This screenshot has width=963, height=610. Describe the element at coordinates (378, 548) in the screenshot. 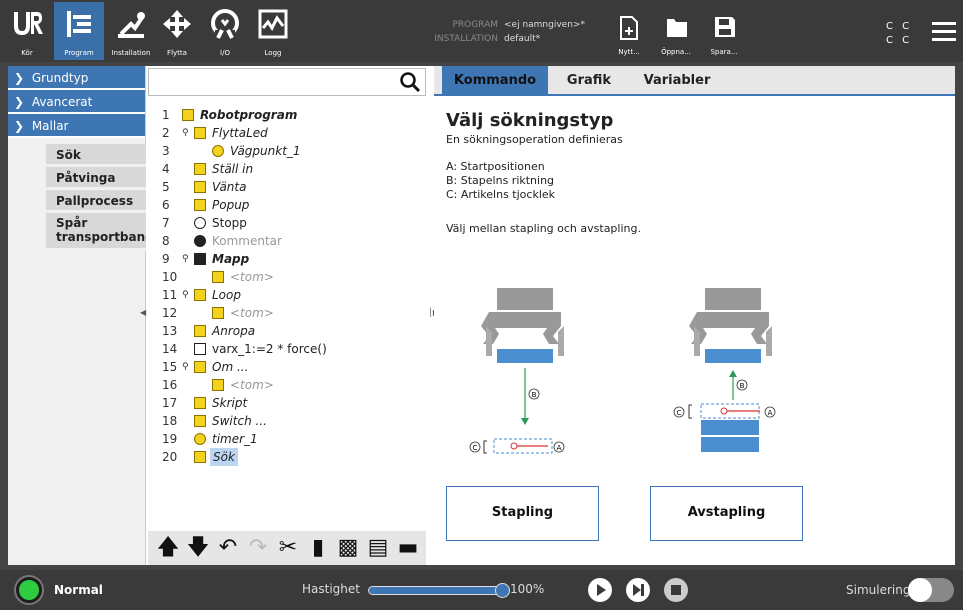

I see `delete-icon: ▤` at that location.